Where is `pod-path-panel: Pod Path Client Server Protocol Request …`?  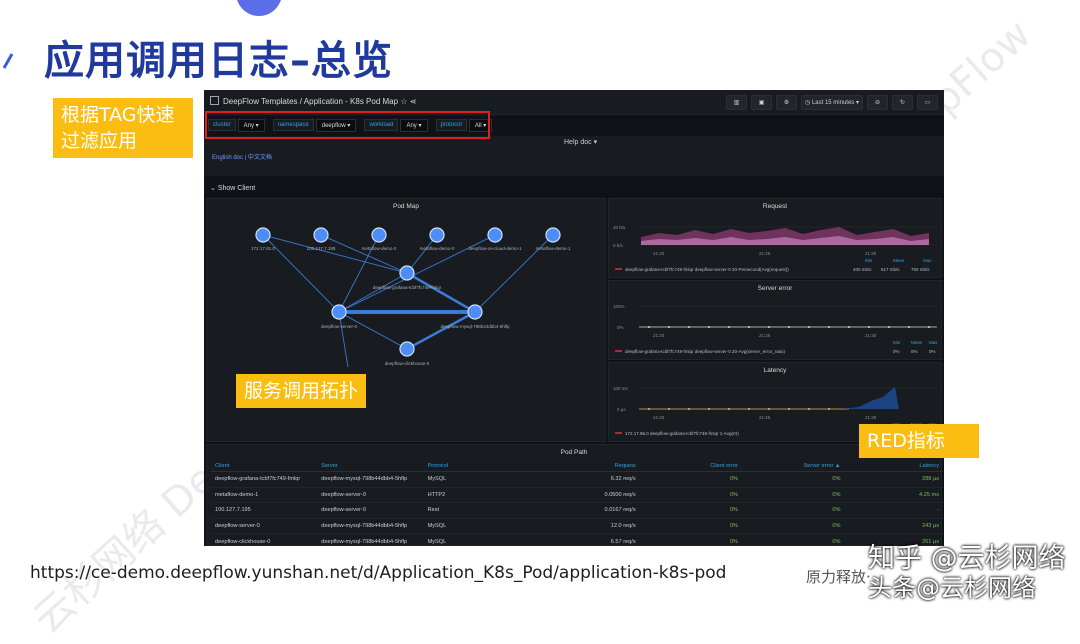 pod-path-panel: Pod Path Client Server Protocol Request … is located at coordinates (574, 495).